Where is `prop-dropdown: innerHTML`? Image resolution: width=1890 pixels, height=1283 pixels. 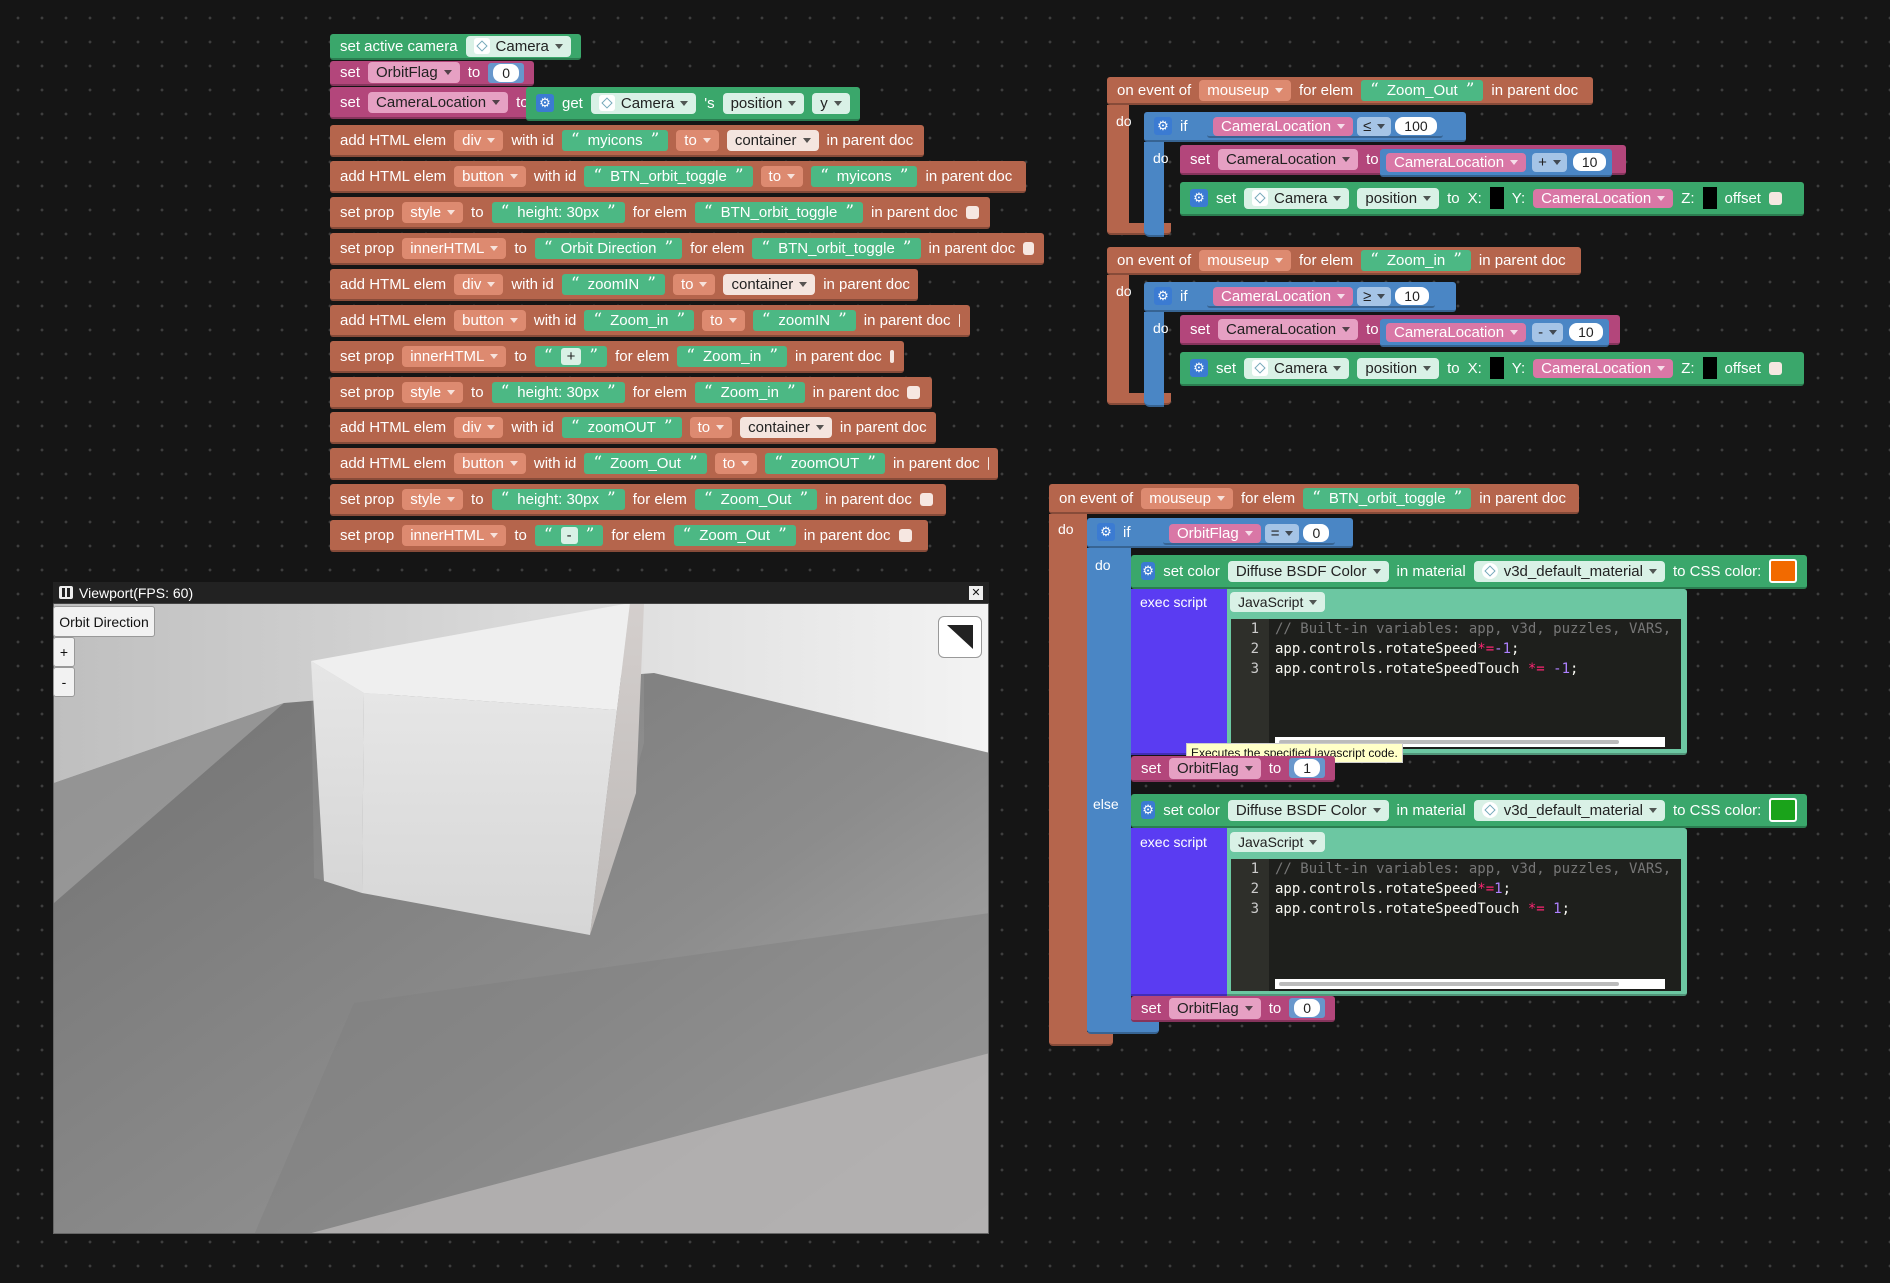 prop-dropdown: innerHTML is located at coordinates (454, 248).